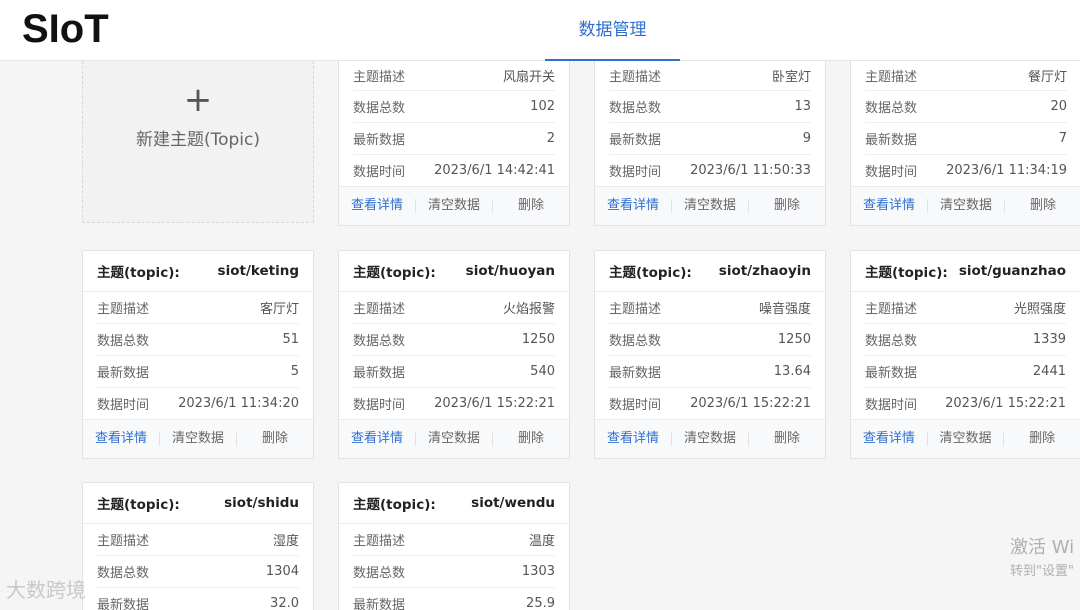  What do you see at coordinates (285, 541) in the screenshot?
I see `desc-value: 湿度` at bounding box center [285, 541].